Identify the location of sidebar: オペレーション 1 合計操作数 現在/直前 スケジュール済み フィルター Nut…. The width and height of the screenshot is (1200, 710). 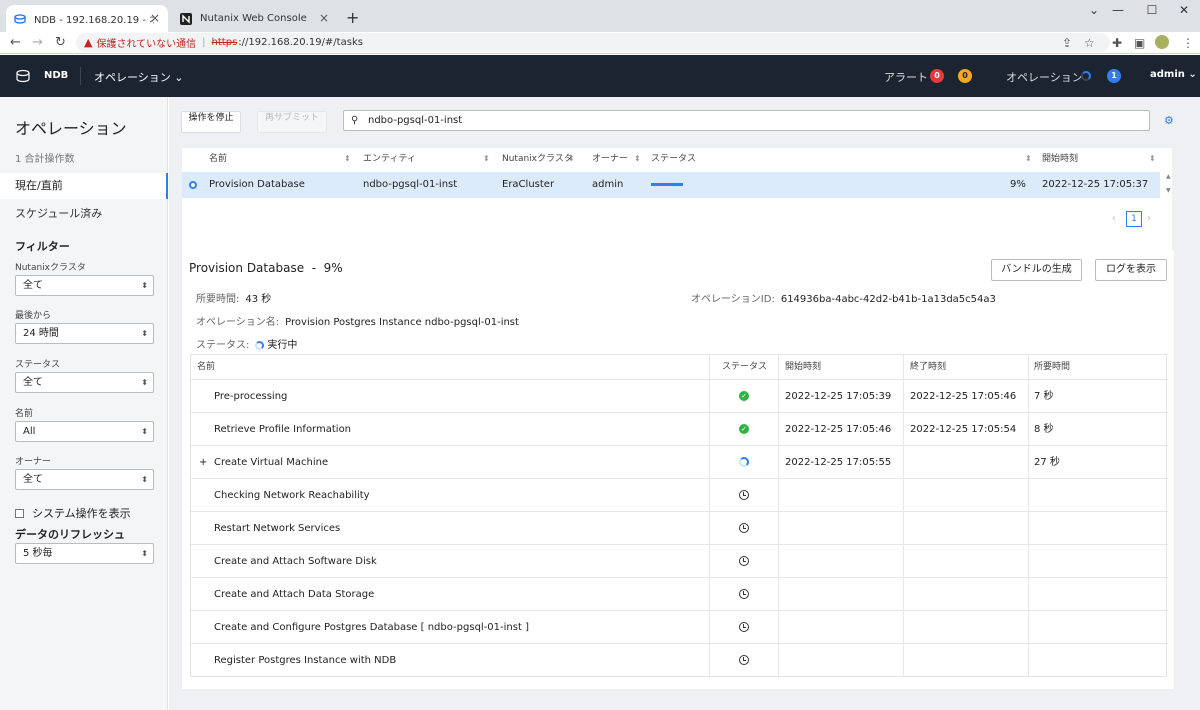
(84, 403).